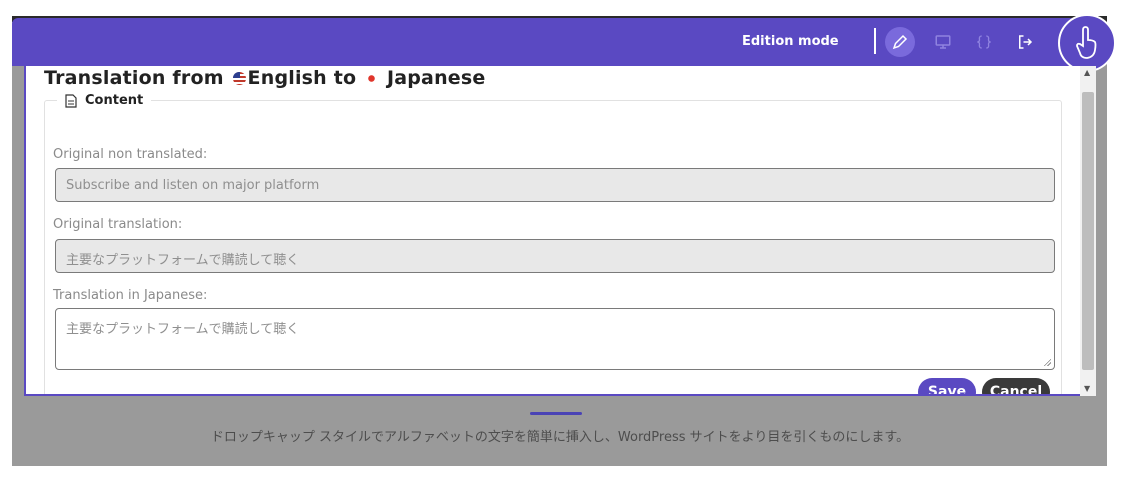  I want to click on us-flag-icon, so click(239, 78).